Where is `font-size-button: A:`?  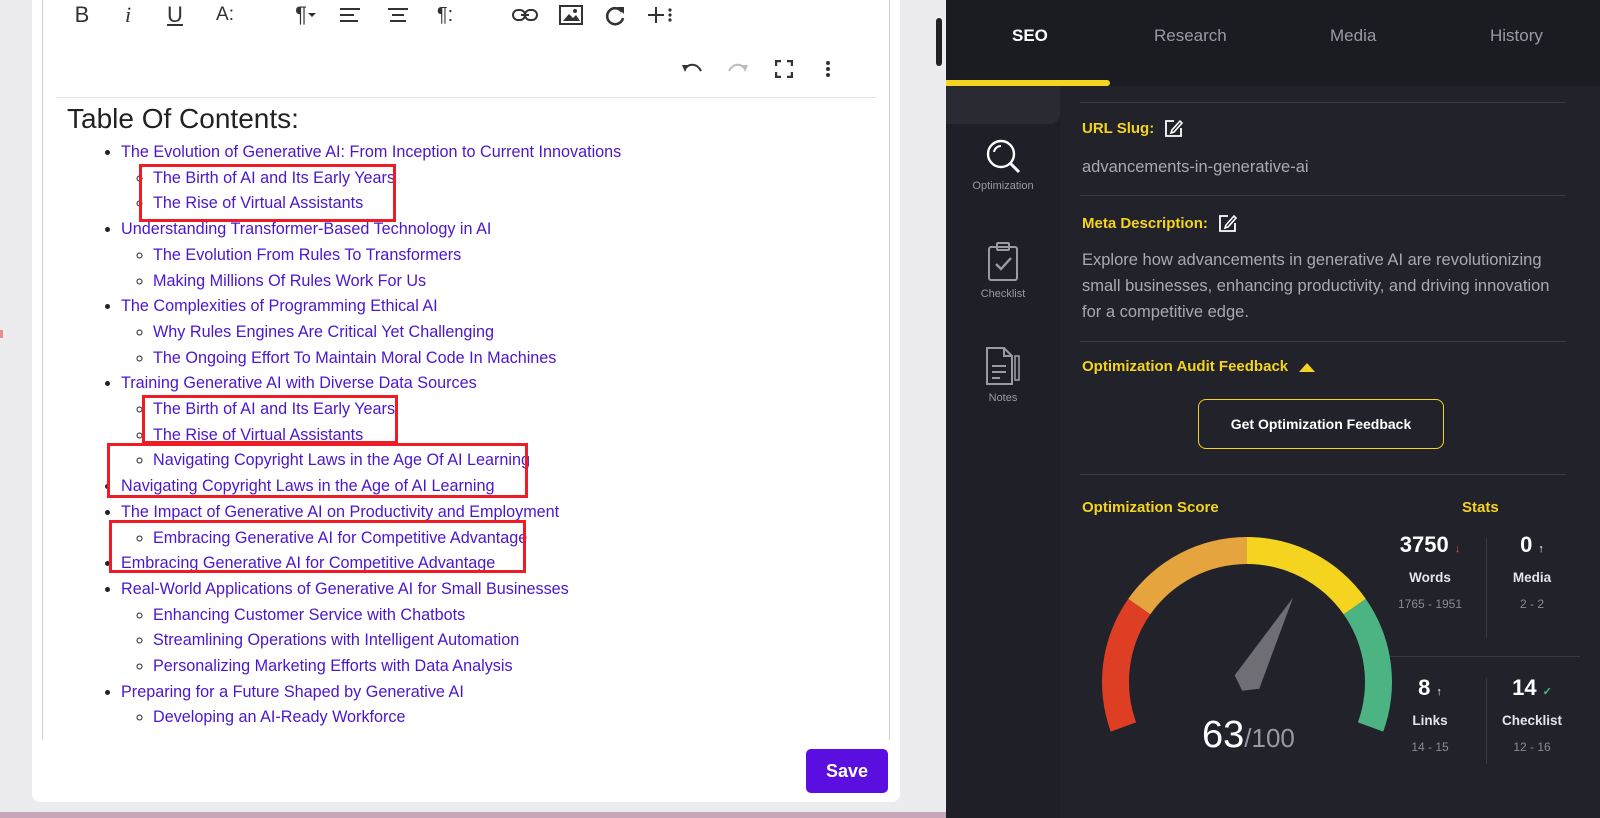 font-size-button: A: is located at coordinates (225, 15).